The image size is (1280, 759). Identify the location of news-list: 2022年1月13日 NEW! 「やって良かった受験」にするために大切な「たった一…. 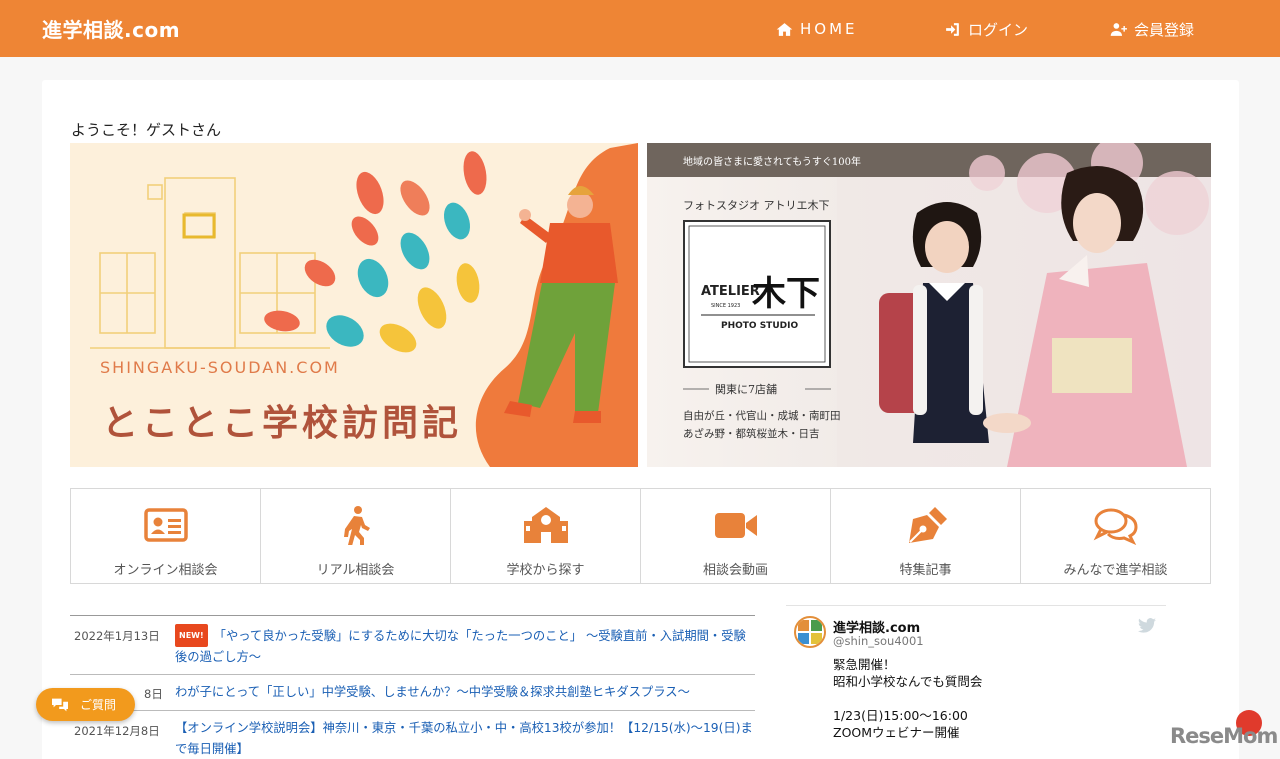
(412, 687).